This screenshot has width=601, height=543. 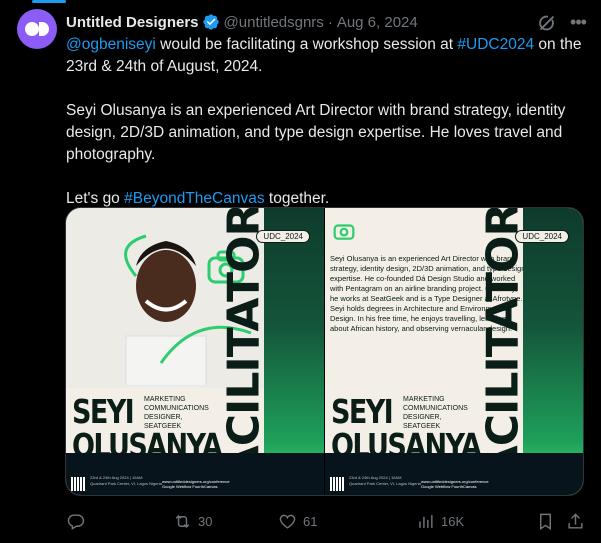 I want to click on retweet-count: 30, so click(x=205, y=521).